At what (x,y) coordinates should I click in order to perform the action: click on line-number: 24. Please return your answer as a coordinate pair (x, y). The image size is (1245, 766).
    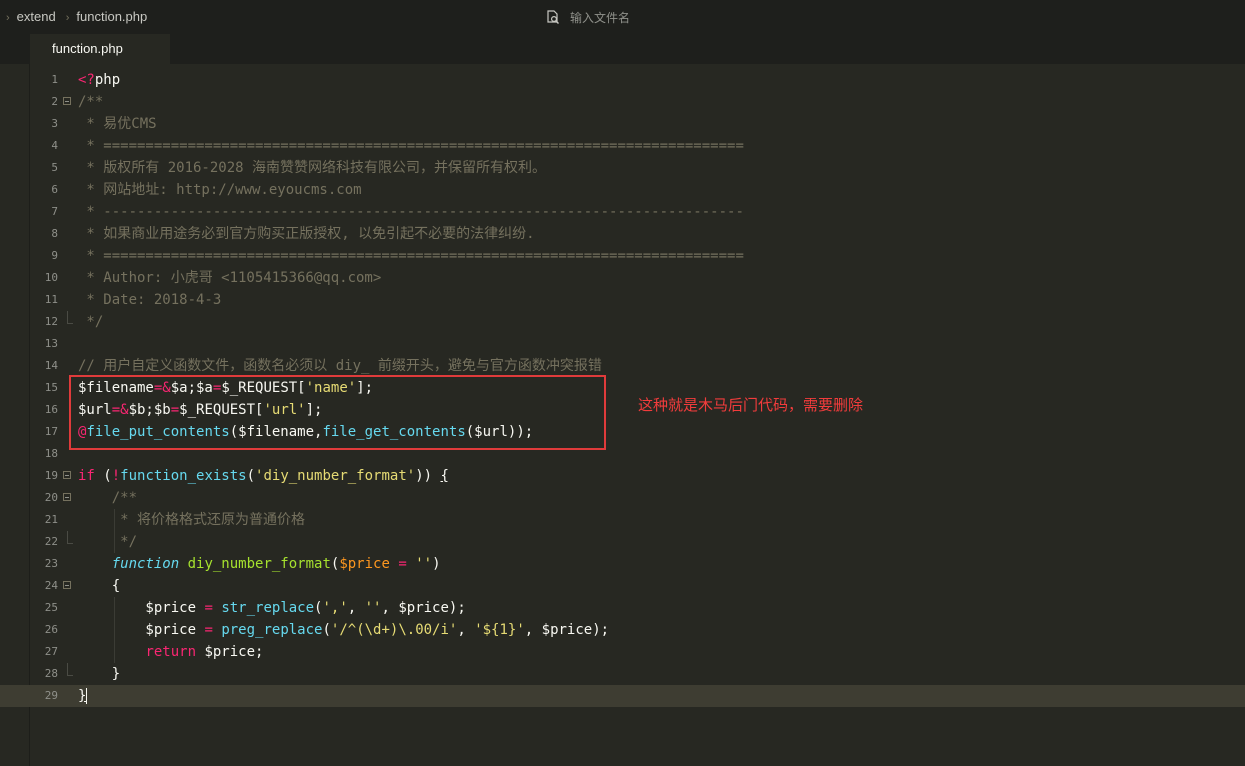
    Looking at the image, I should click on (51, 585).